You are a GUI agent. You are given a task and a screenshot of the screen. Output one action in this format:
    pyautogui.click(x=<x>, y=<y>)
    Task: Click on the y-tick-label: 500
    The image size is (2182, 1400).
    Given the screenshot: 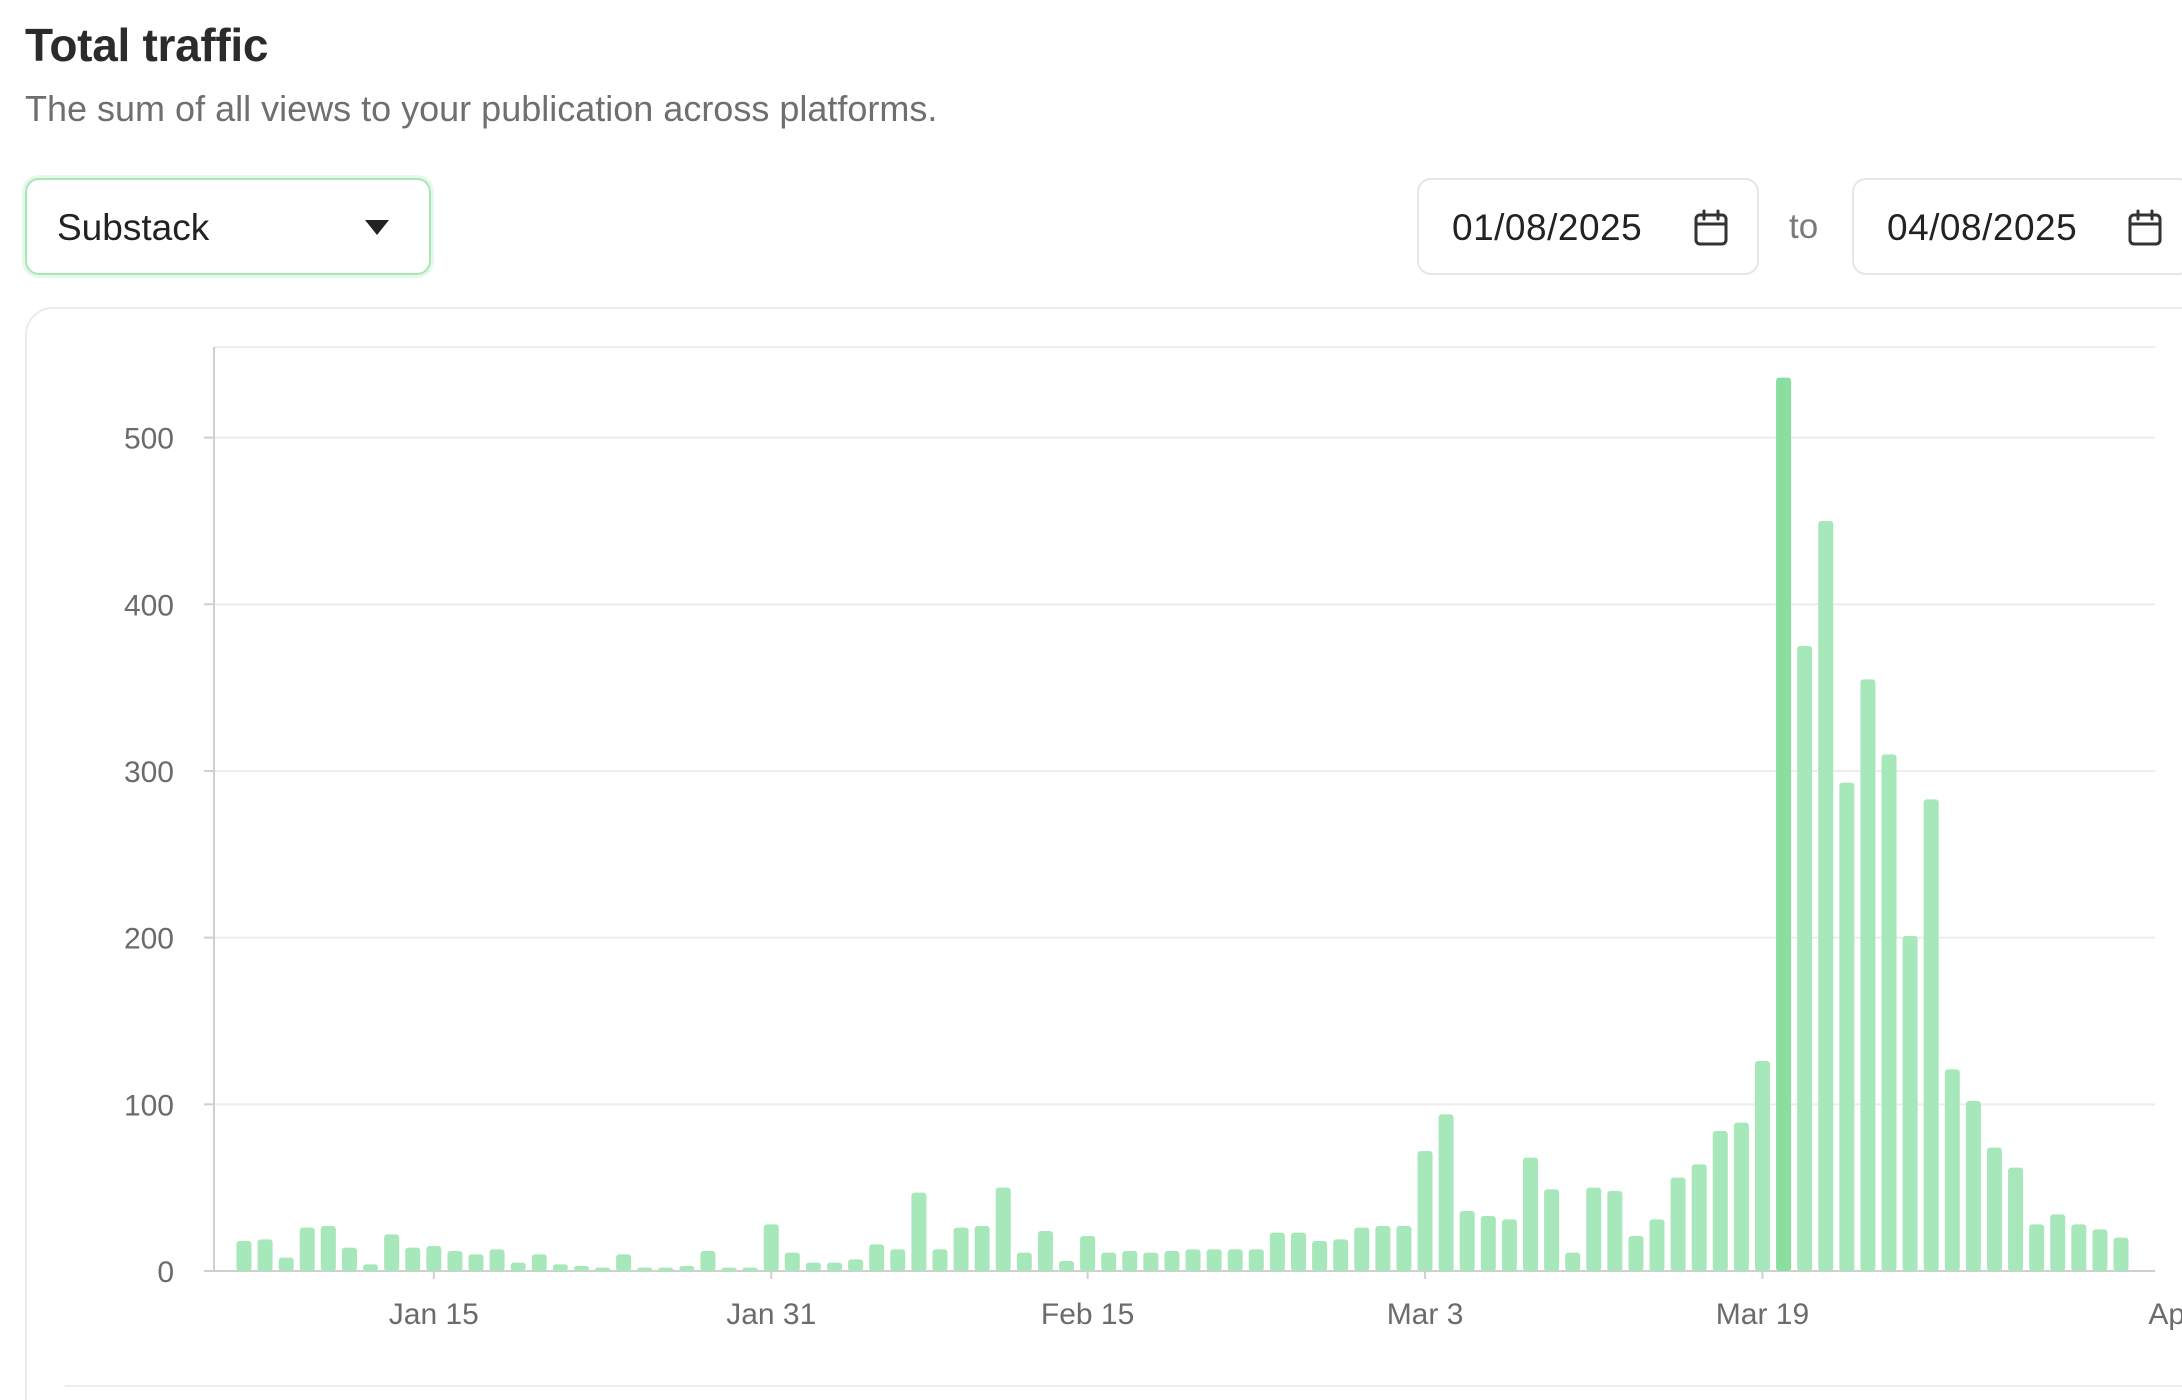 What is the action you would take?
    pyautogui.click(x=149, y=439)
    